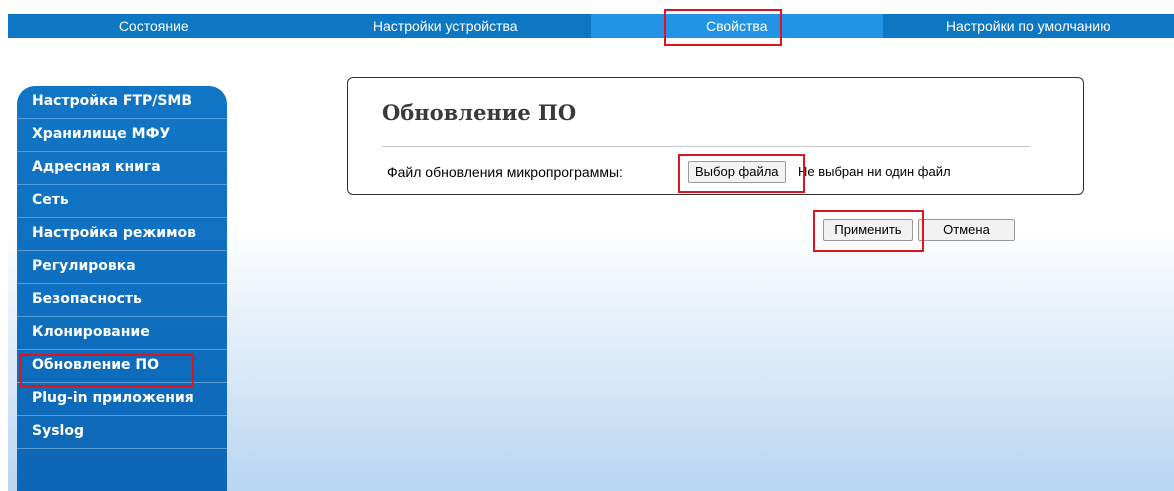 This screenshot has height=491, width=1174. Describe the element at coordinates (122, 201) in the screenshot. I see `sidebar-item-network: Сеть` at that location.